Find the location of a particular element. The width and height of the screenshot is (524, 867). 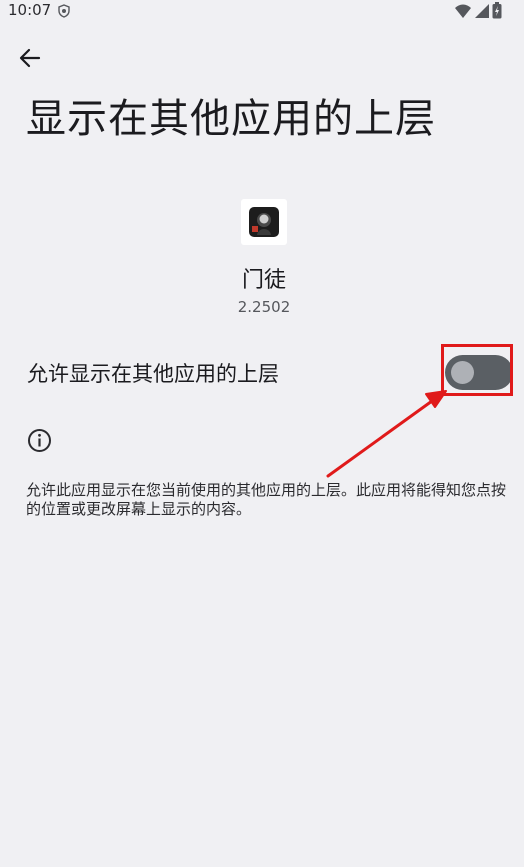

page-title: 显示在其他应用的上层 is located at coordinates (231, 119).